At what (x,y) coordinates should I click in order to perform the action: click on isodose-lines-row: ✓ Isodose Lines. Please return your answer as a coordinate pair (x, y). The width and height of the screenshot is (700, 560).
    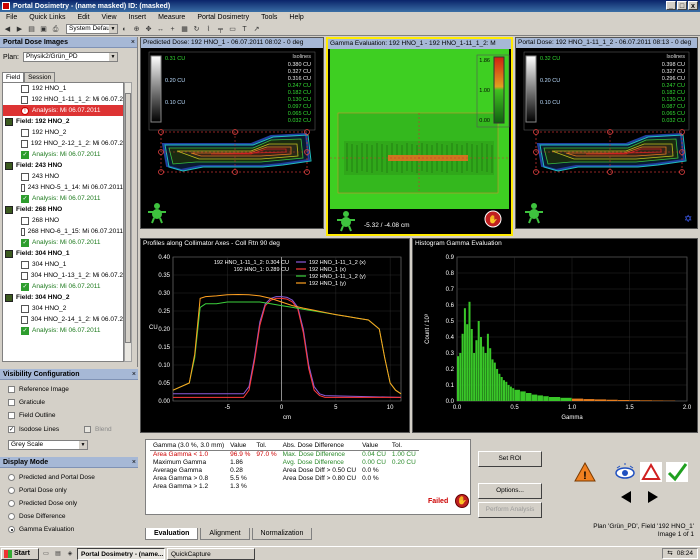
    Looking at the image, I should click on (33, 429).